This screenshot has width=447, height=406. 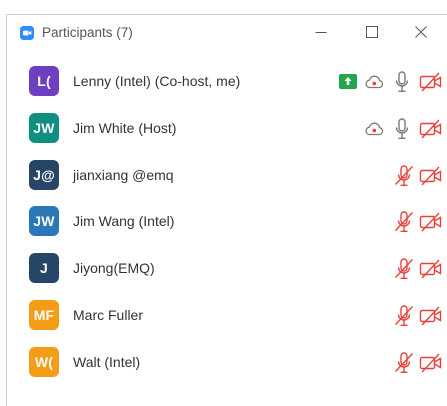 What do you see at coordinates (114, 268) in the screenshot?
I see `participant-name: Jiyong(EMQ)` at bounding box center [114, 268].